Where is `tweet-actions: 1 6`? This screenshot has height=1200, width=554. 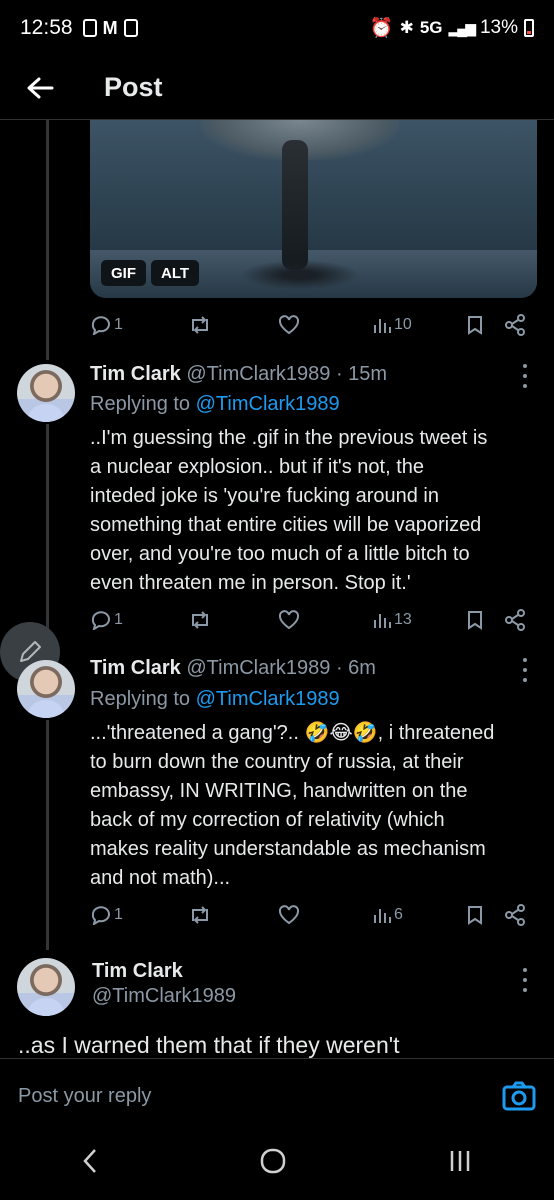 tweet-actions: 1 6 is located at coordinates (310, 915).